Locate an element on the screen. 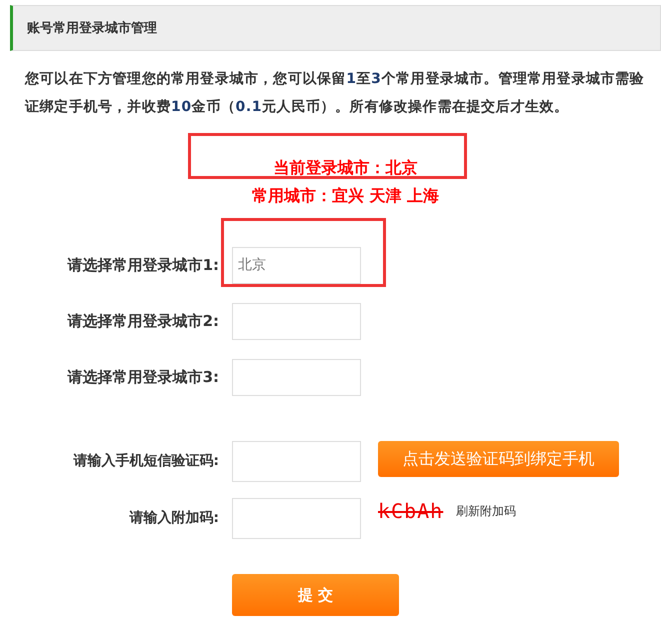 The height and width of the screenshot is (631, 661). section-title: 账号常用登录城市管理 is located at coordinates (92, 28).